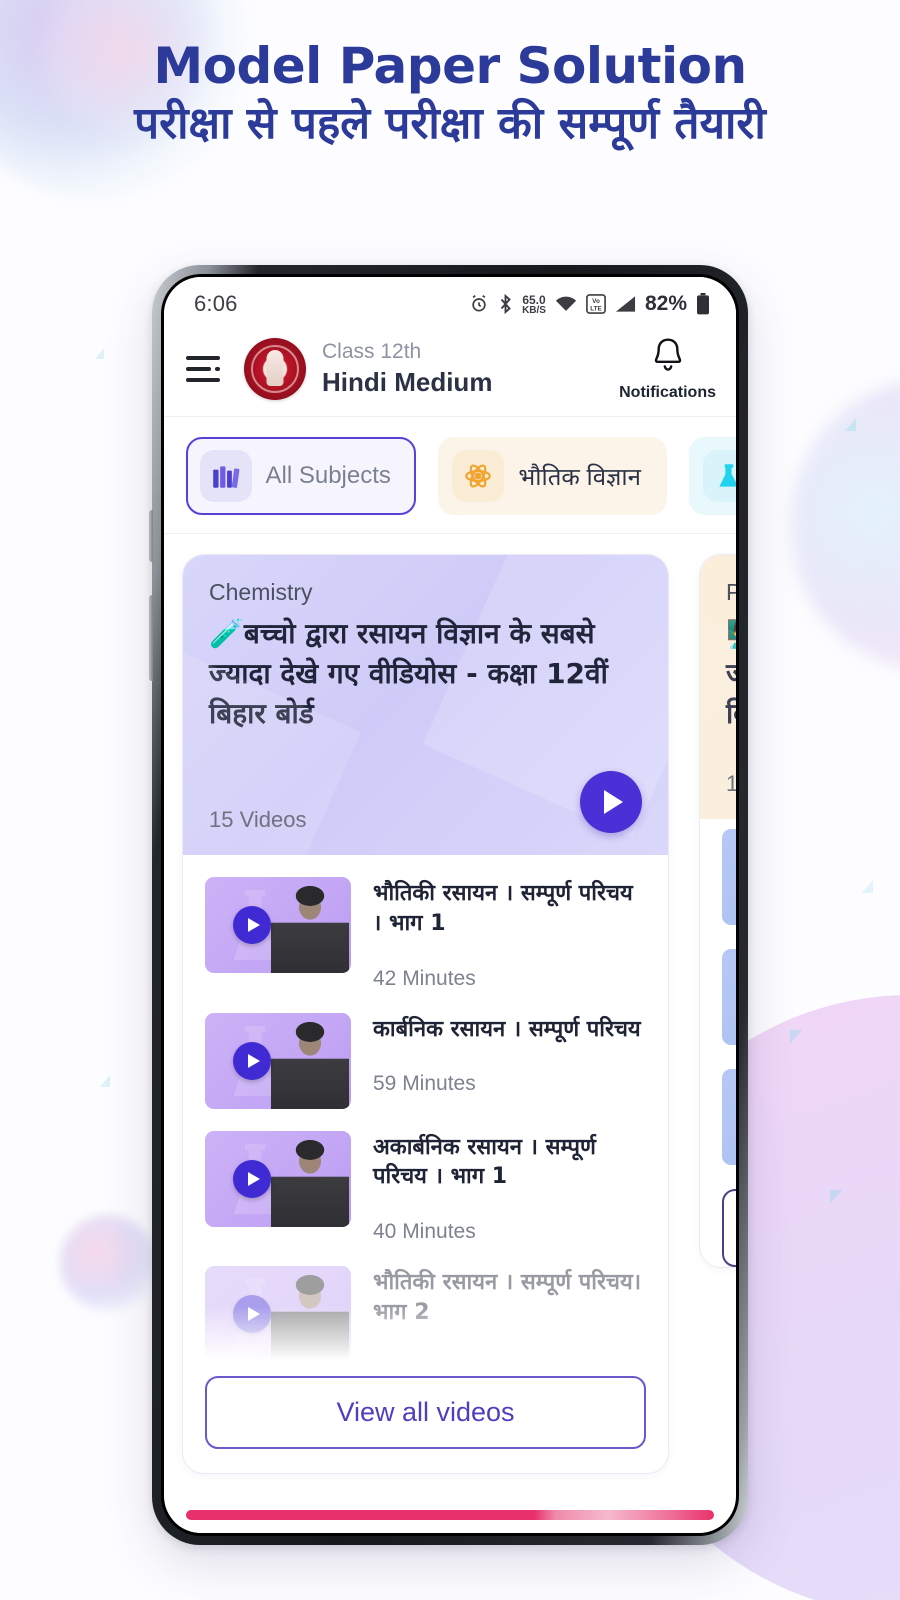  What do you see at coordinates (425, 1412) in the screenshot?
I see `view-all-videos-button: View all videos` at bounding box center [425, 1412].